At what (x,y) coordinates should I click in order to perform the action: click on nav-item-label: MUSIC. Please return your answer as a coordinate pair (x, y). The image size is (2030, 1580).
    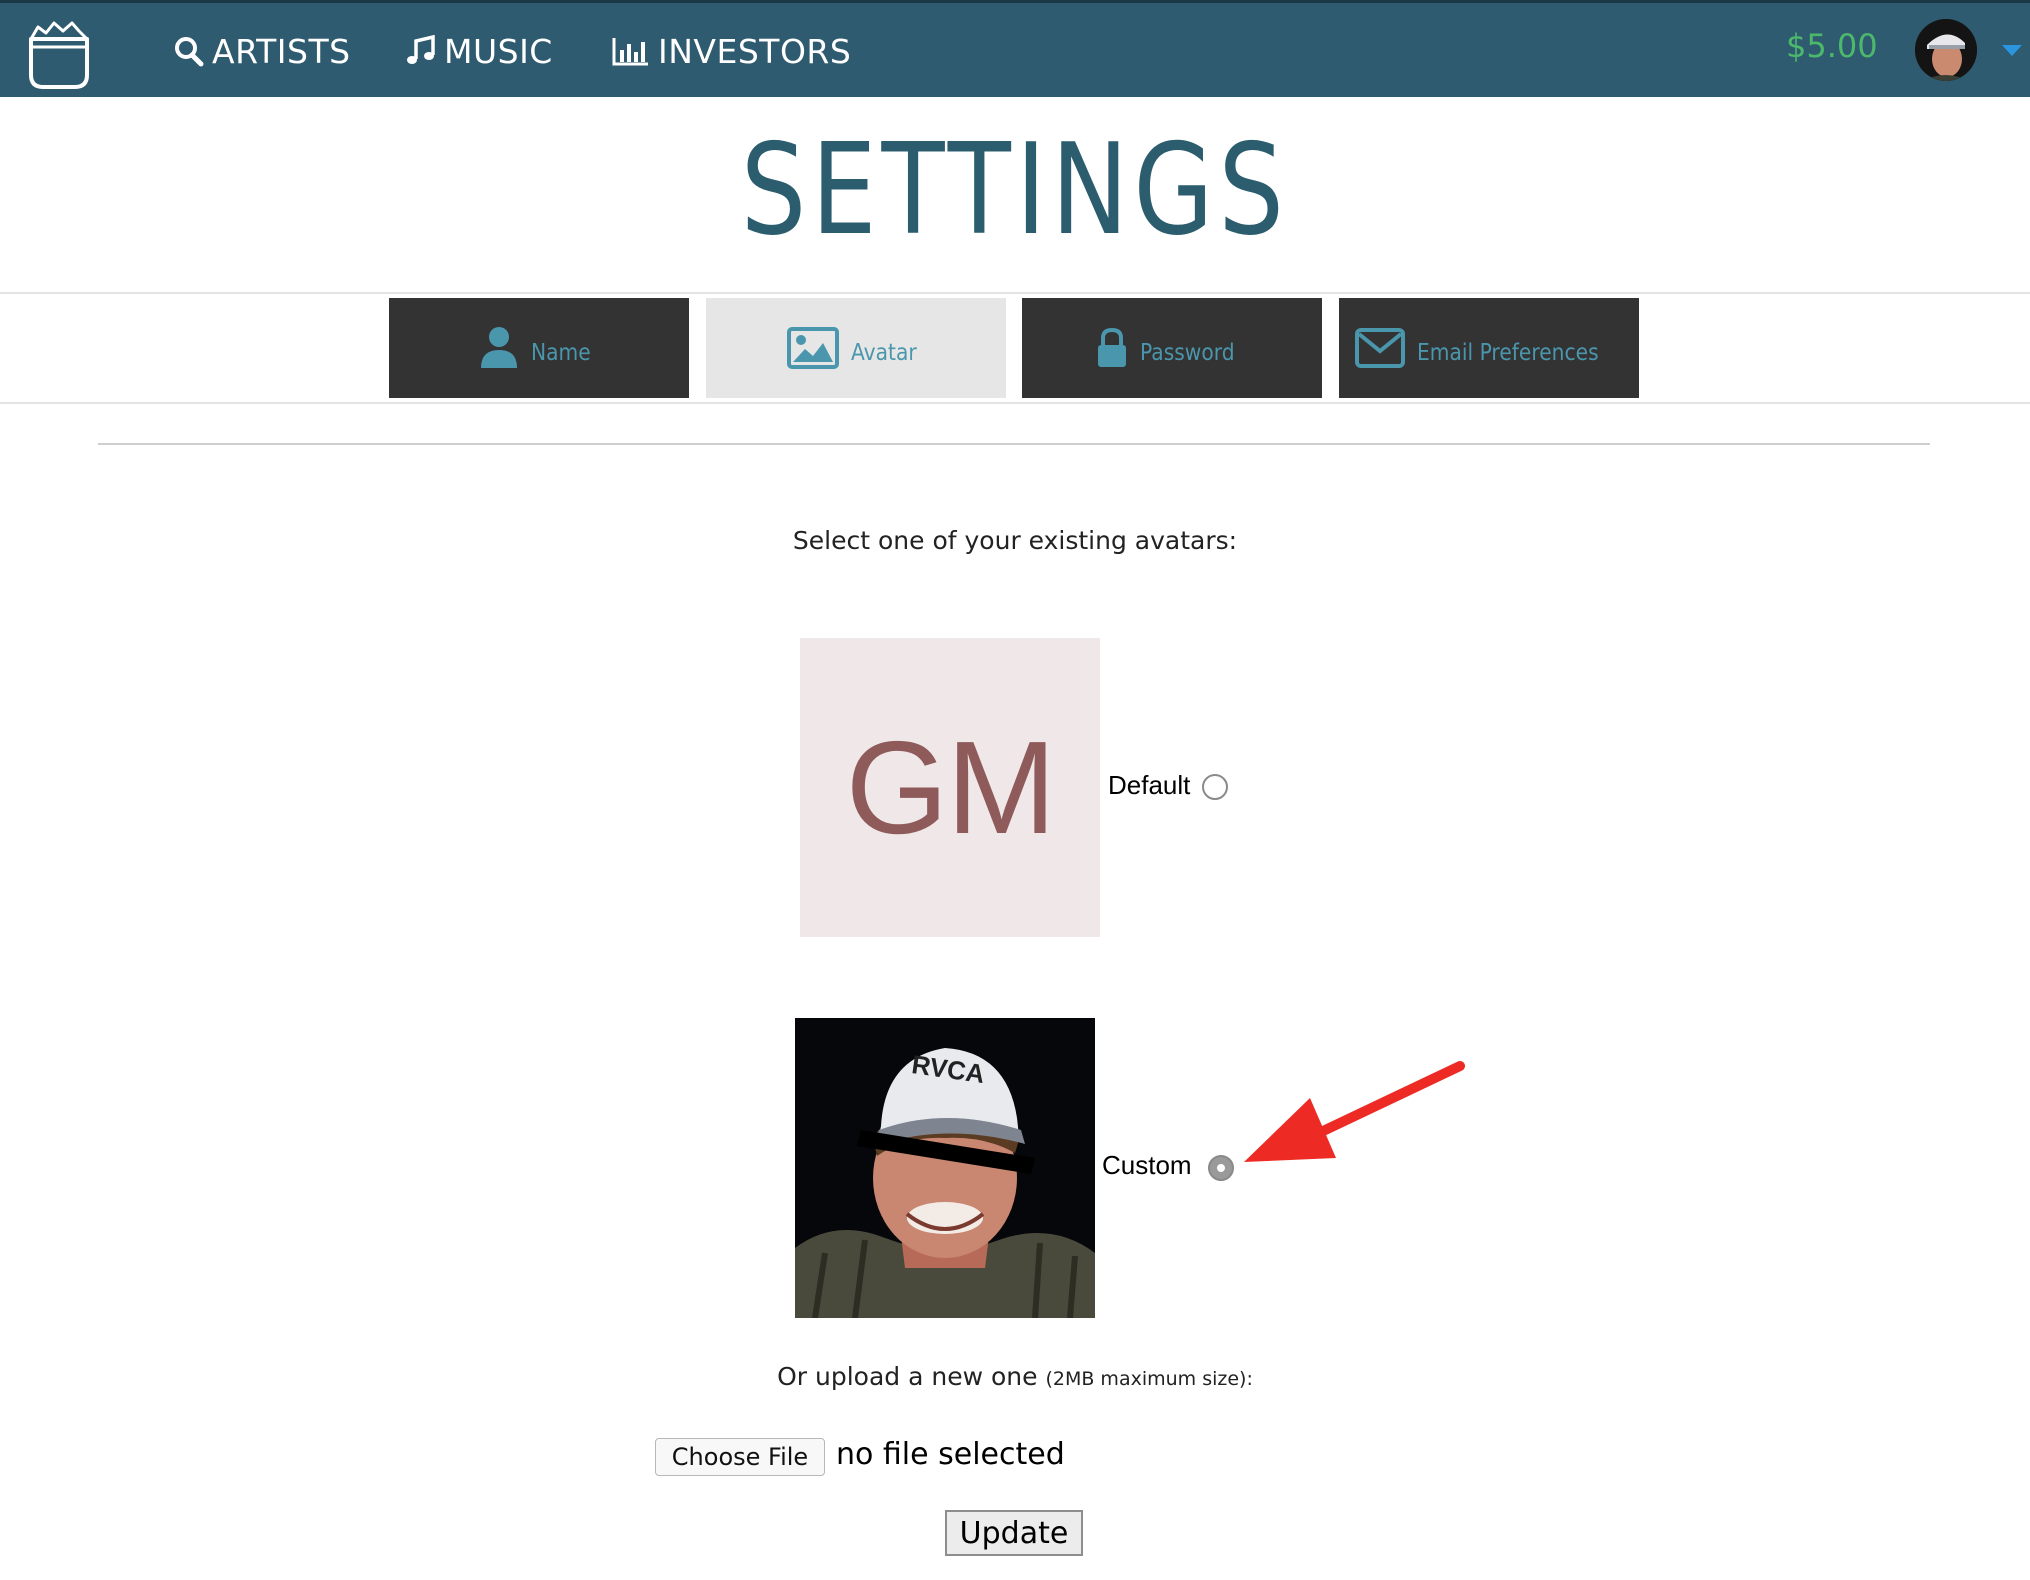
    Looking at the image, I should click on (498, 51).